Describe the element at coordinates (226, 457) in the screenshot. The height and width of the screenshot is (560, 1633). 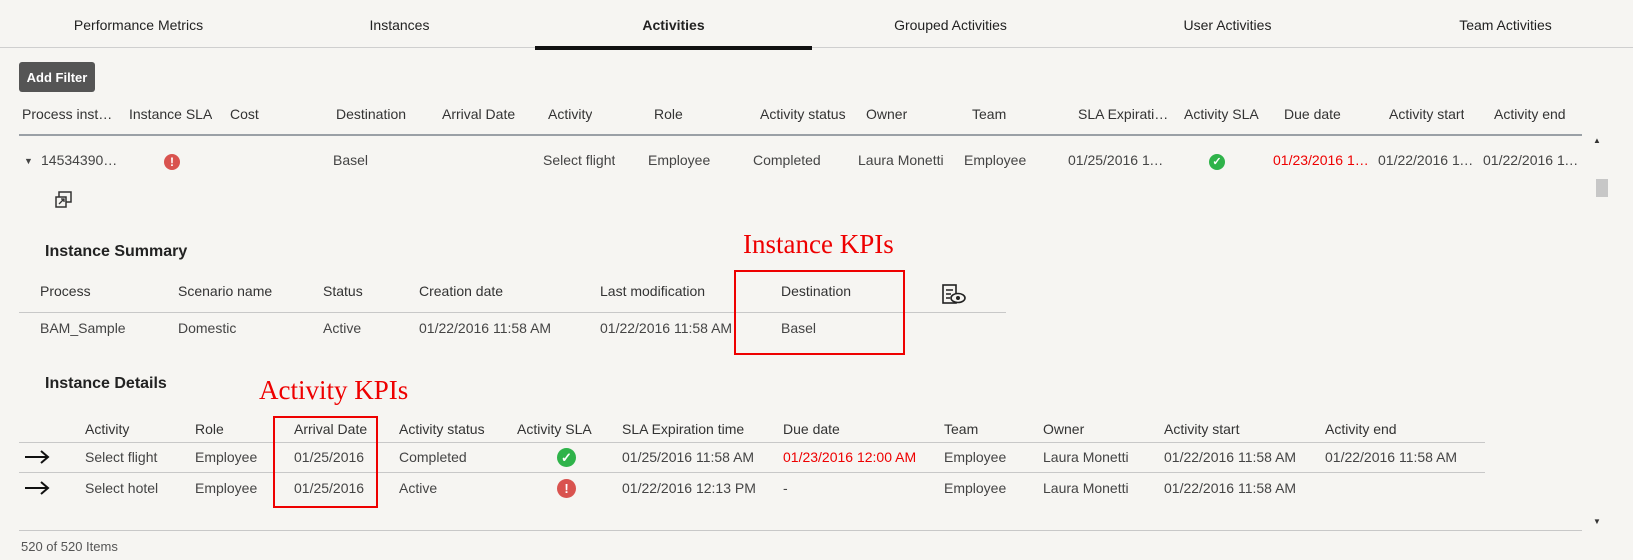
I see `details-row1-role: Employee` at that location.